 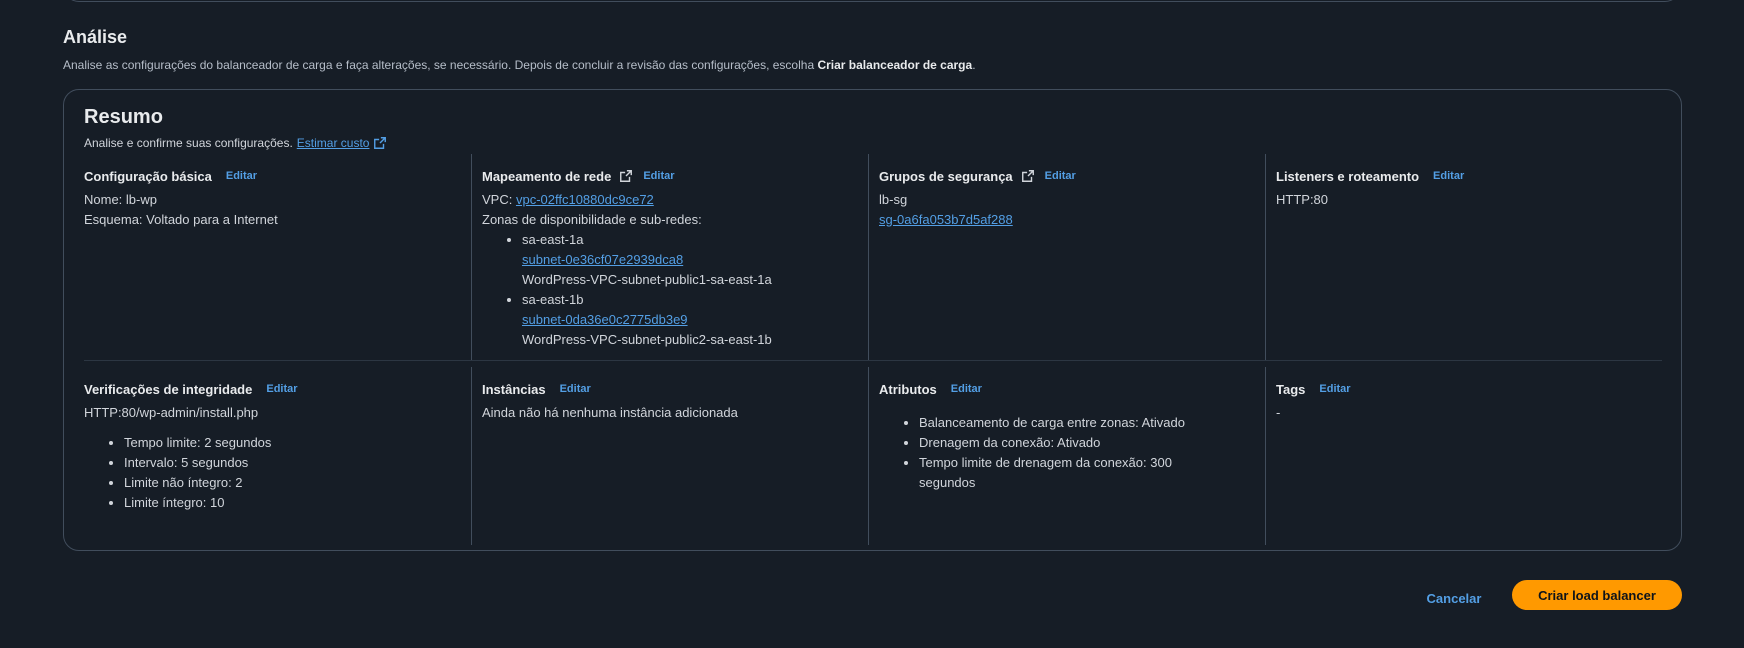 What do you see at coordinates (168, 389) in the screenshot?
I see `health-checks-heading: Verificações de integridade` at bounding box center [168, 389].